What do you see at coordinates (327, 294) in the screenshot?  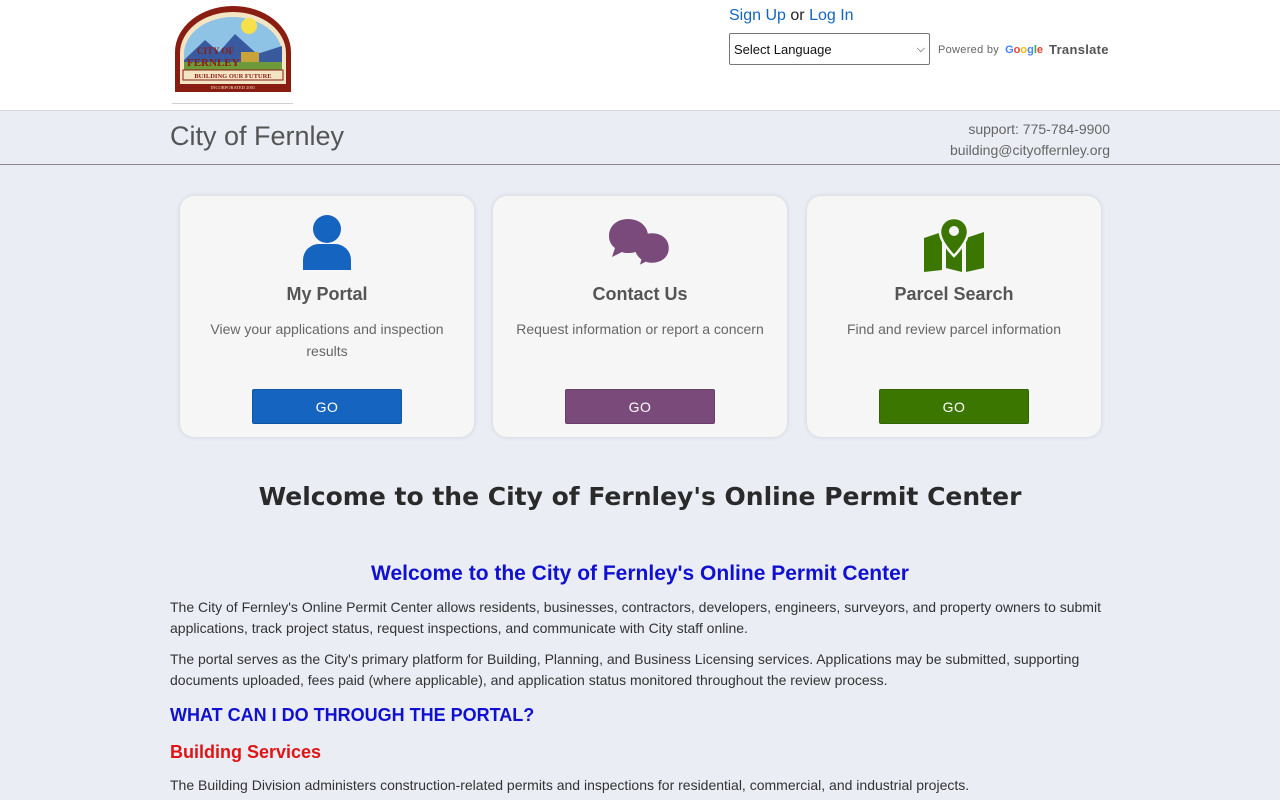 I see `card-title: My Portal` at bounding box center [327, 294].